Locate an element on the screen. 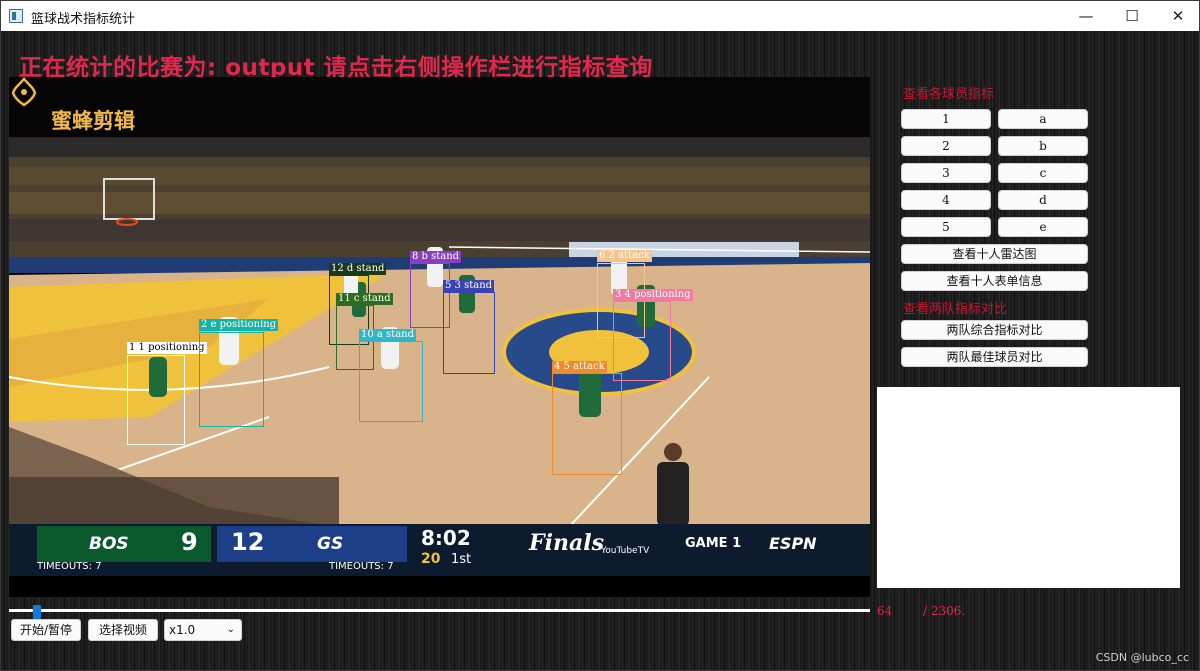  detection-label: 6 2 attack is located at coordinates (624, 256).